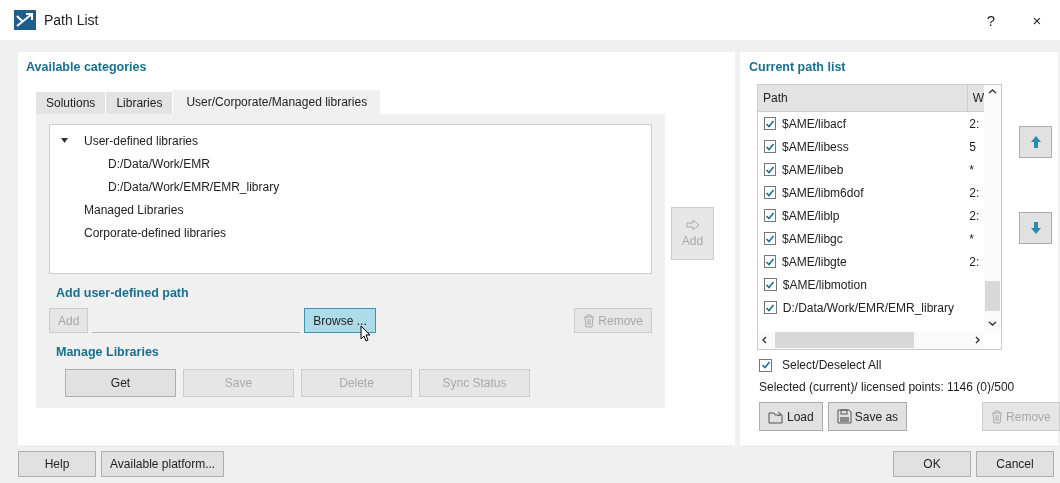 This screenshot has width=1060, height=483. What do you see at coordinates (991, 20) in the screenshot?
I see `help-button: ?` at bounding box center [991, 20].